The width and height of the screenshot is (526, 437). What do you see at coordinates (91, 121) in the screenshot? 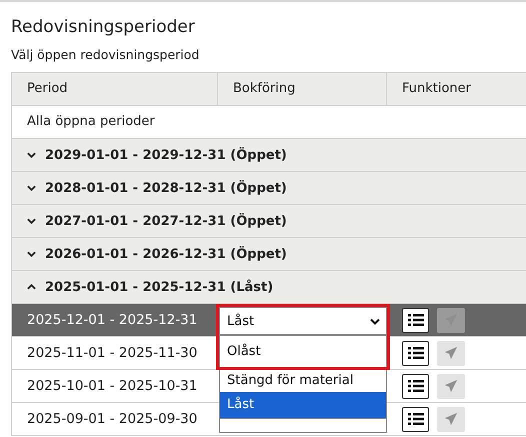
I see `all-periods-item: Alla öppna perioder` at bounding box center [91, 121].